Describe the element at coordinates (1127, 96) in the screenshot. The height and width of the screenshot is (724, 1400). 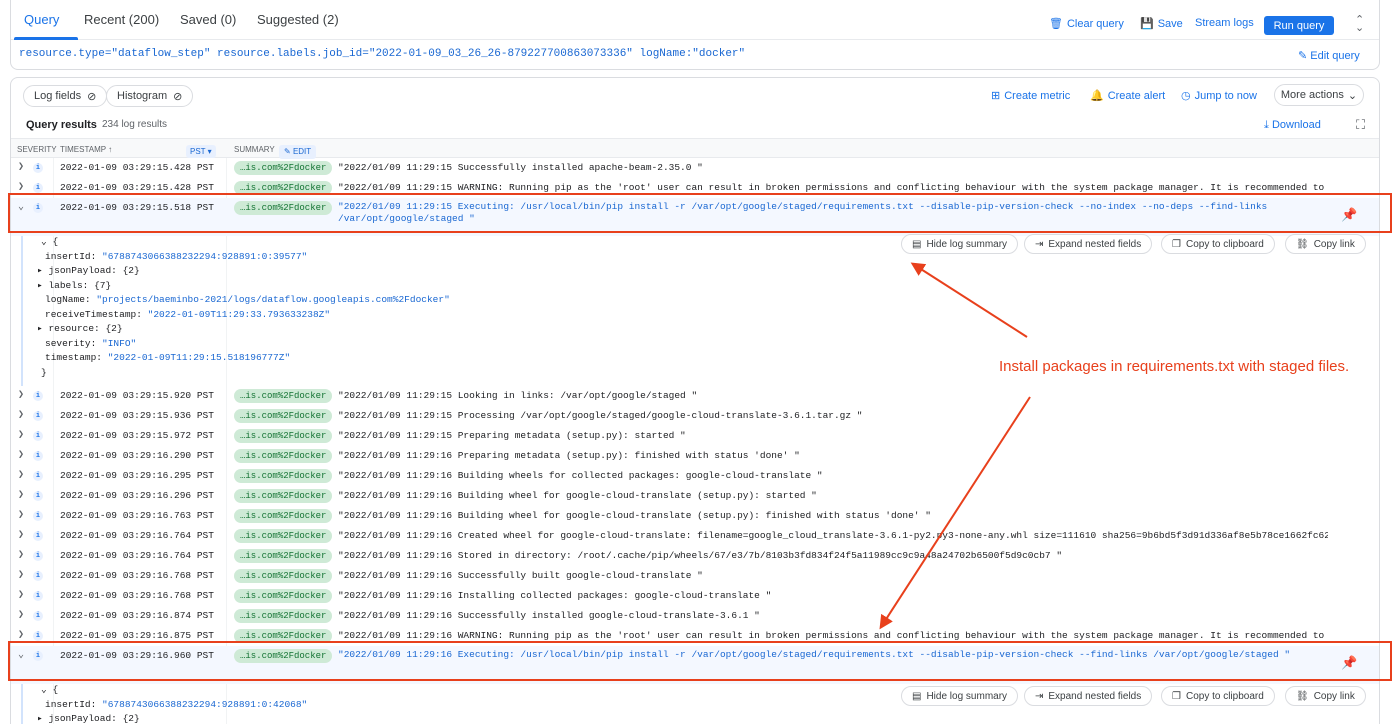
I see `create-alert-button: 🔔 Create alert` at that location.